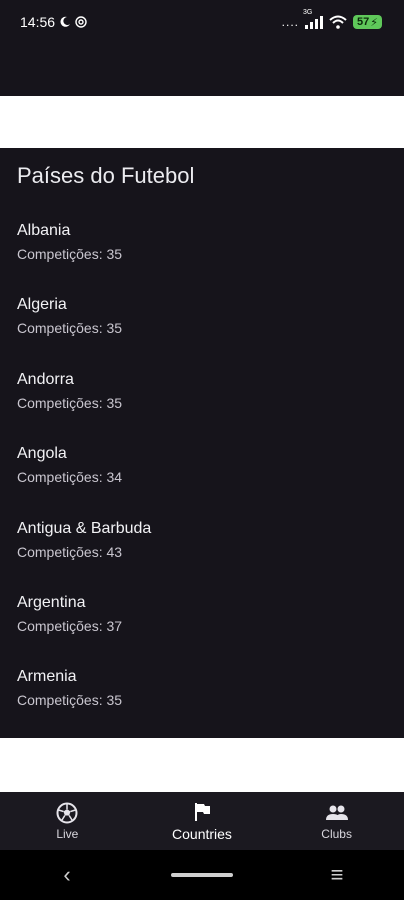 The width and height of the screenshot is (404, 900). What do you see at coordinates (202, 22) in the screenshot?
I see `status-bar: 14:56 .... 3G 57 ⚡` at bounding box center [202, 22].